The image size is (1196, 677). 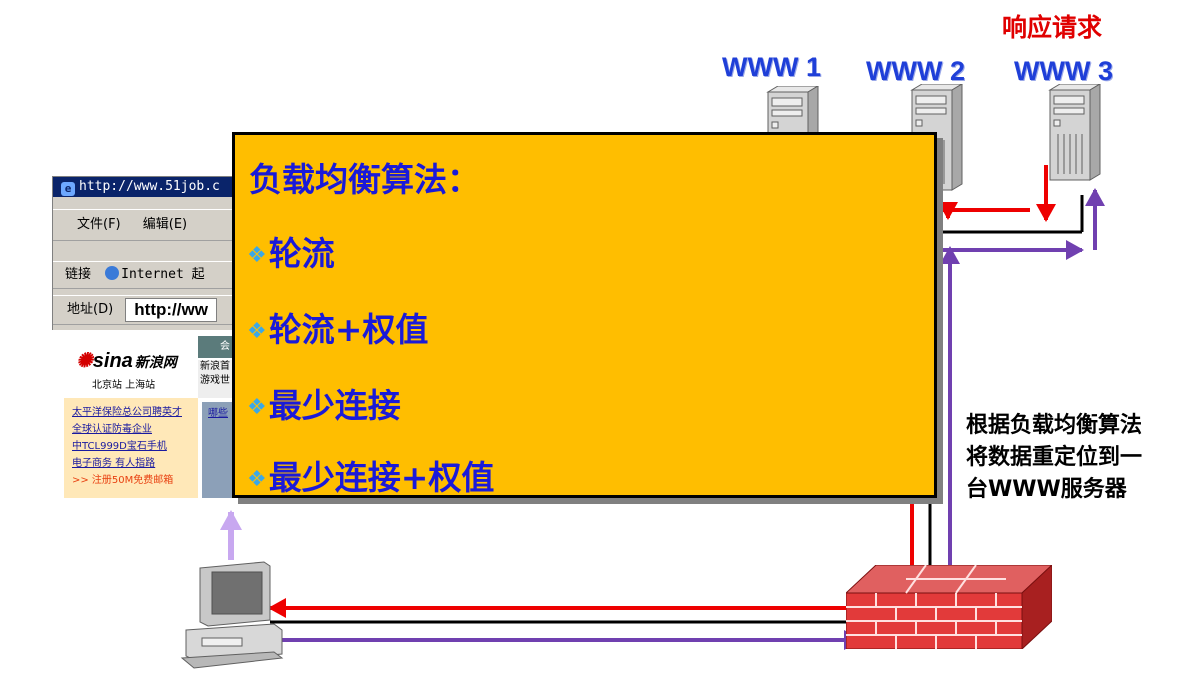 What do you see at coordinates (1046, 489) in the screenshot?
I see `explanation-line: 台WWW服务器` at bounding box center [1046, 489].